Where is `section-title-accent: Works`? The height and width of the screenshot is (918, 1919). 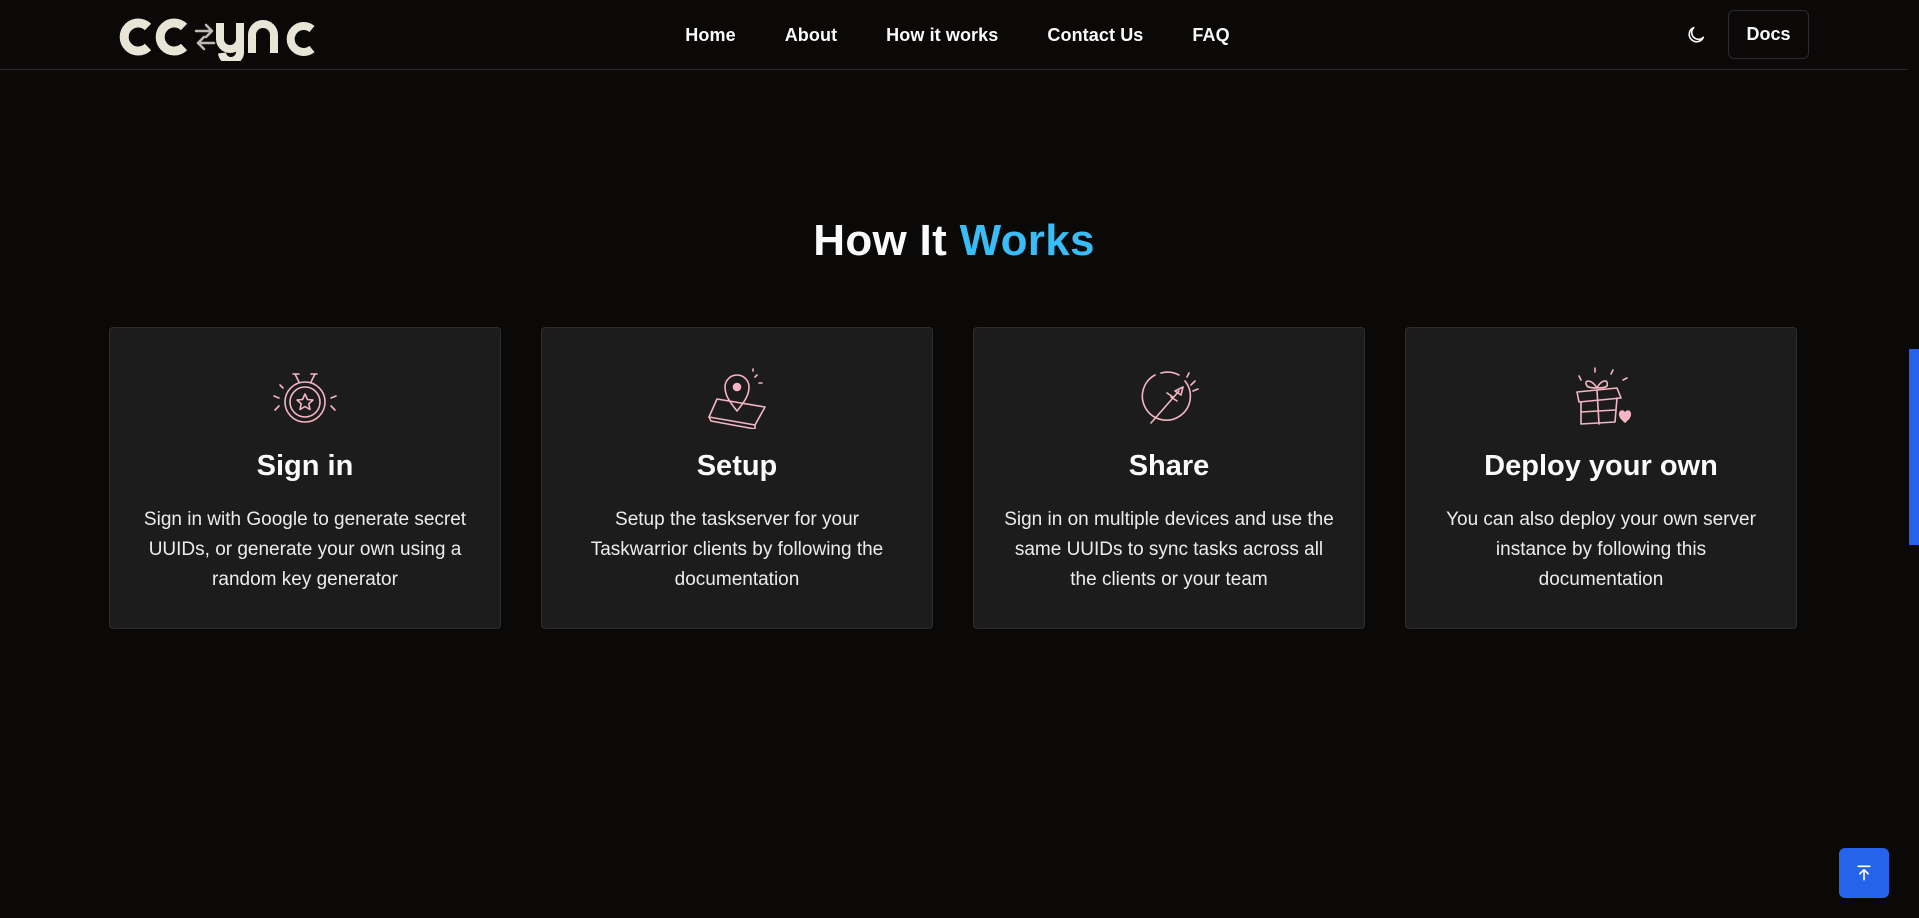 section-title-accent: Works is located at coordinates (1027, 240).